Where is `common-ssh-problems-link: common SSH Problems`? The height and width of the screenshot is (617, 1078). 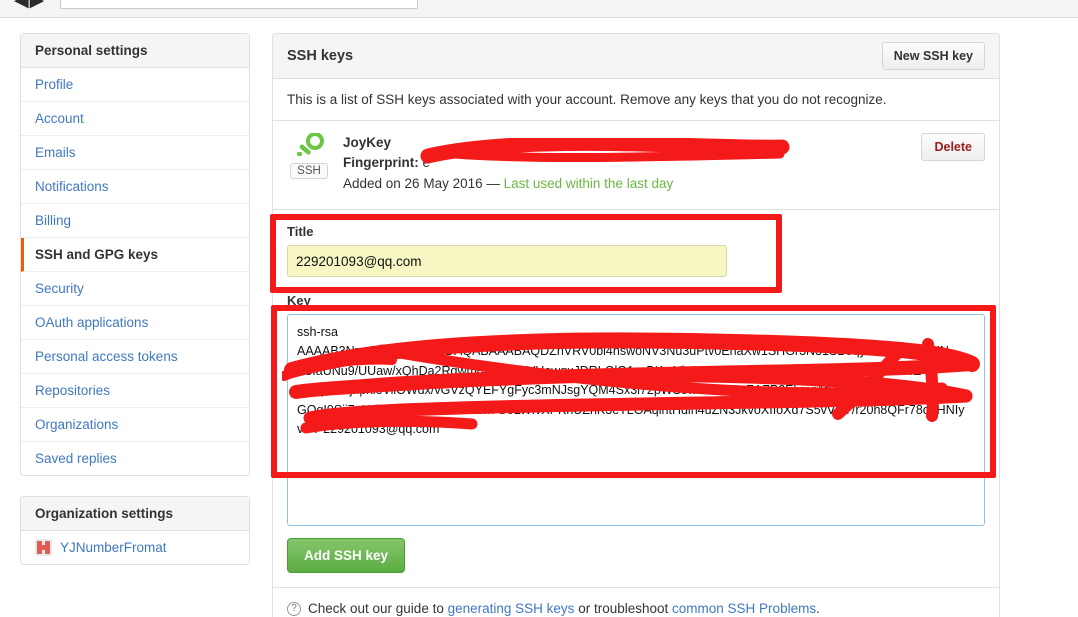 common-ssh-problems-link: common SSH Problems is located at coordinates (744, 608).